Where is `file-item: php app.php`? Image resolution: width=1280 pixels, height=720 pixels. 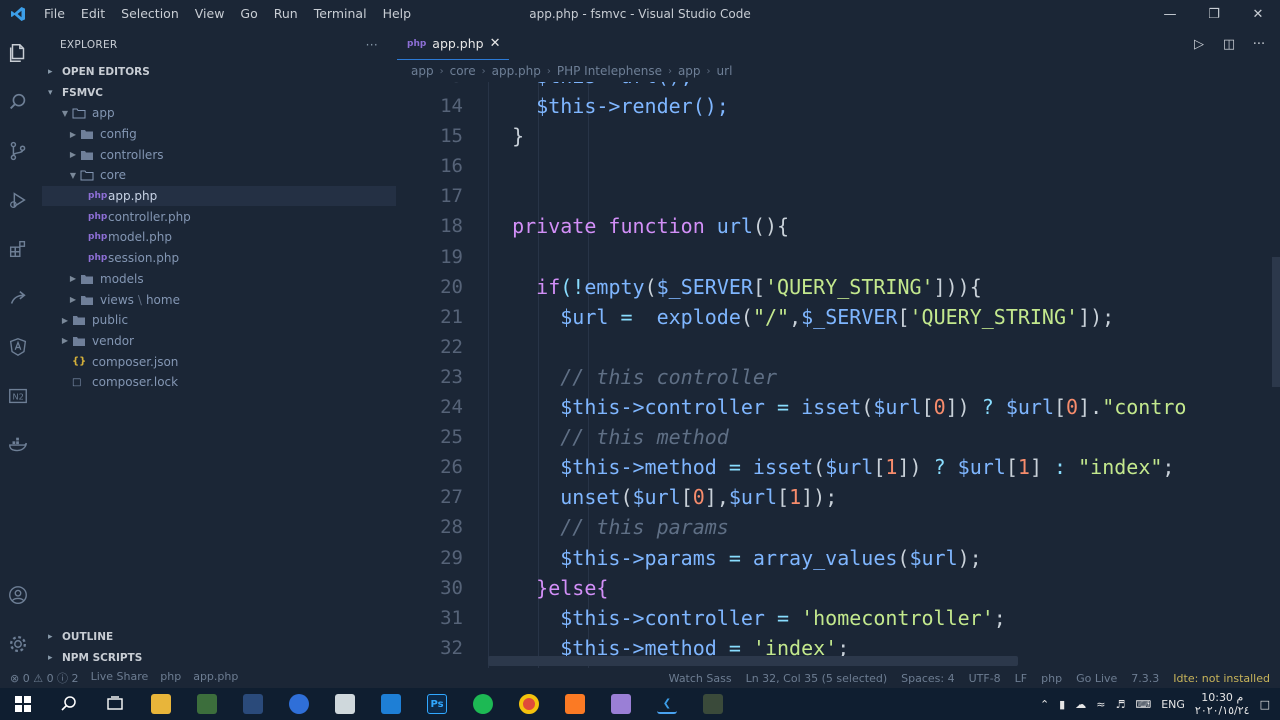
file-item: php app.php is located at coordinates (219, 196).